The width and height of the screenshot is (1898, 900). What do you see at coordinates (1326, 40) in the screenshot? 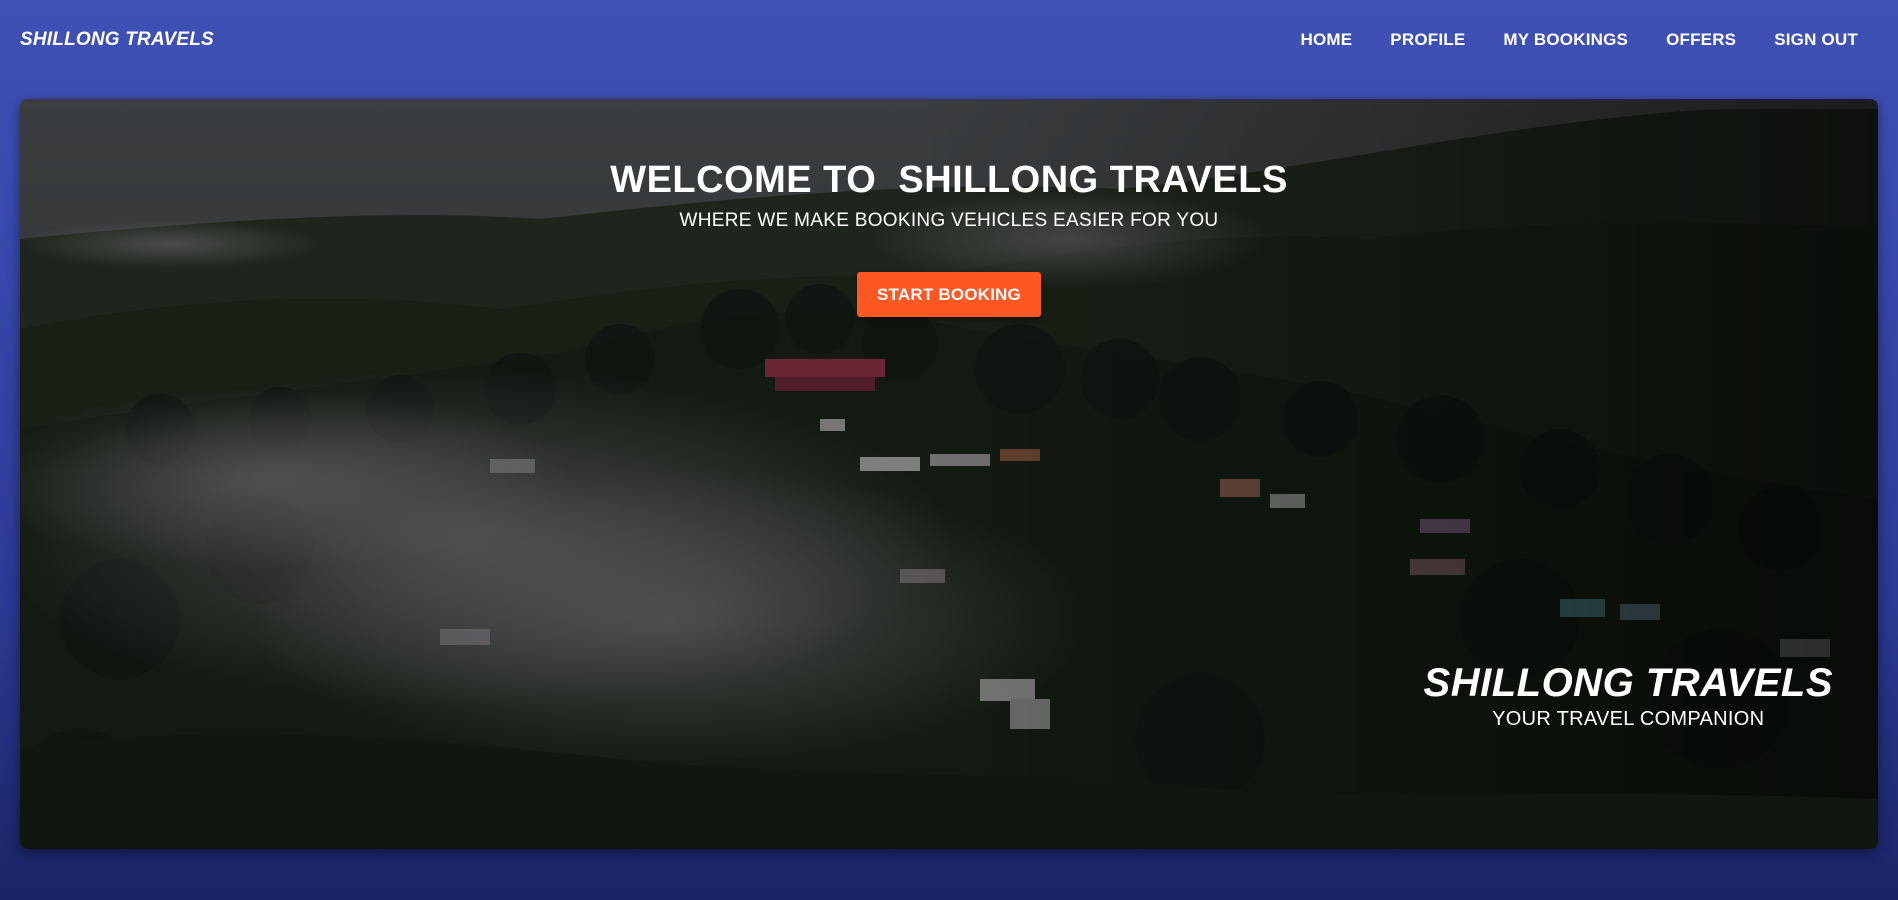
I see `nav-home: HOME` at bounding box center [1326, 40].